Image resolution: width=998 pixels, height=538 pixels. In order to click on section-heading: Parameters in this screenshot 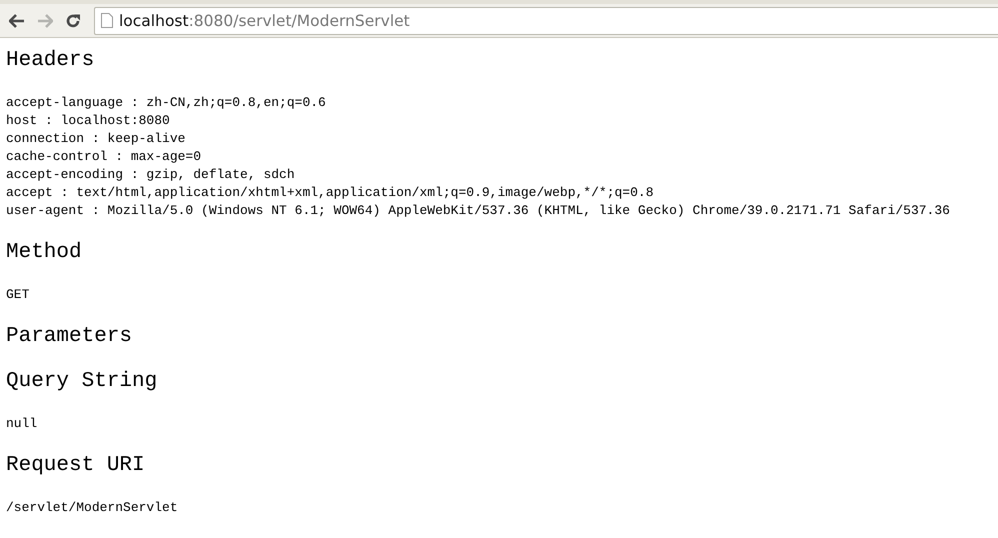, I will do `click(69, 337)`.